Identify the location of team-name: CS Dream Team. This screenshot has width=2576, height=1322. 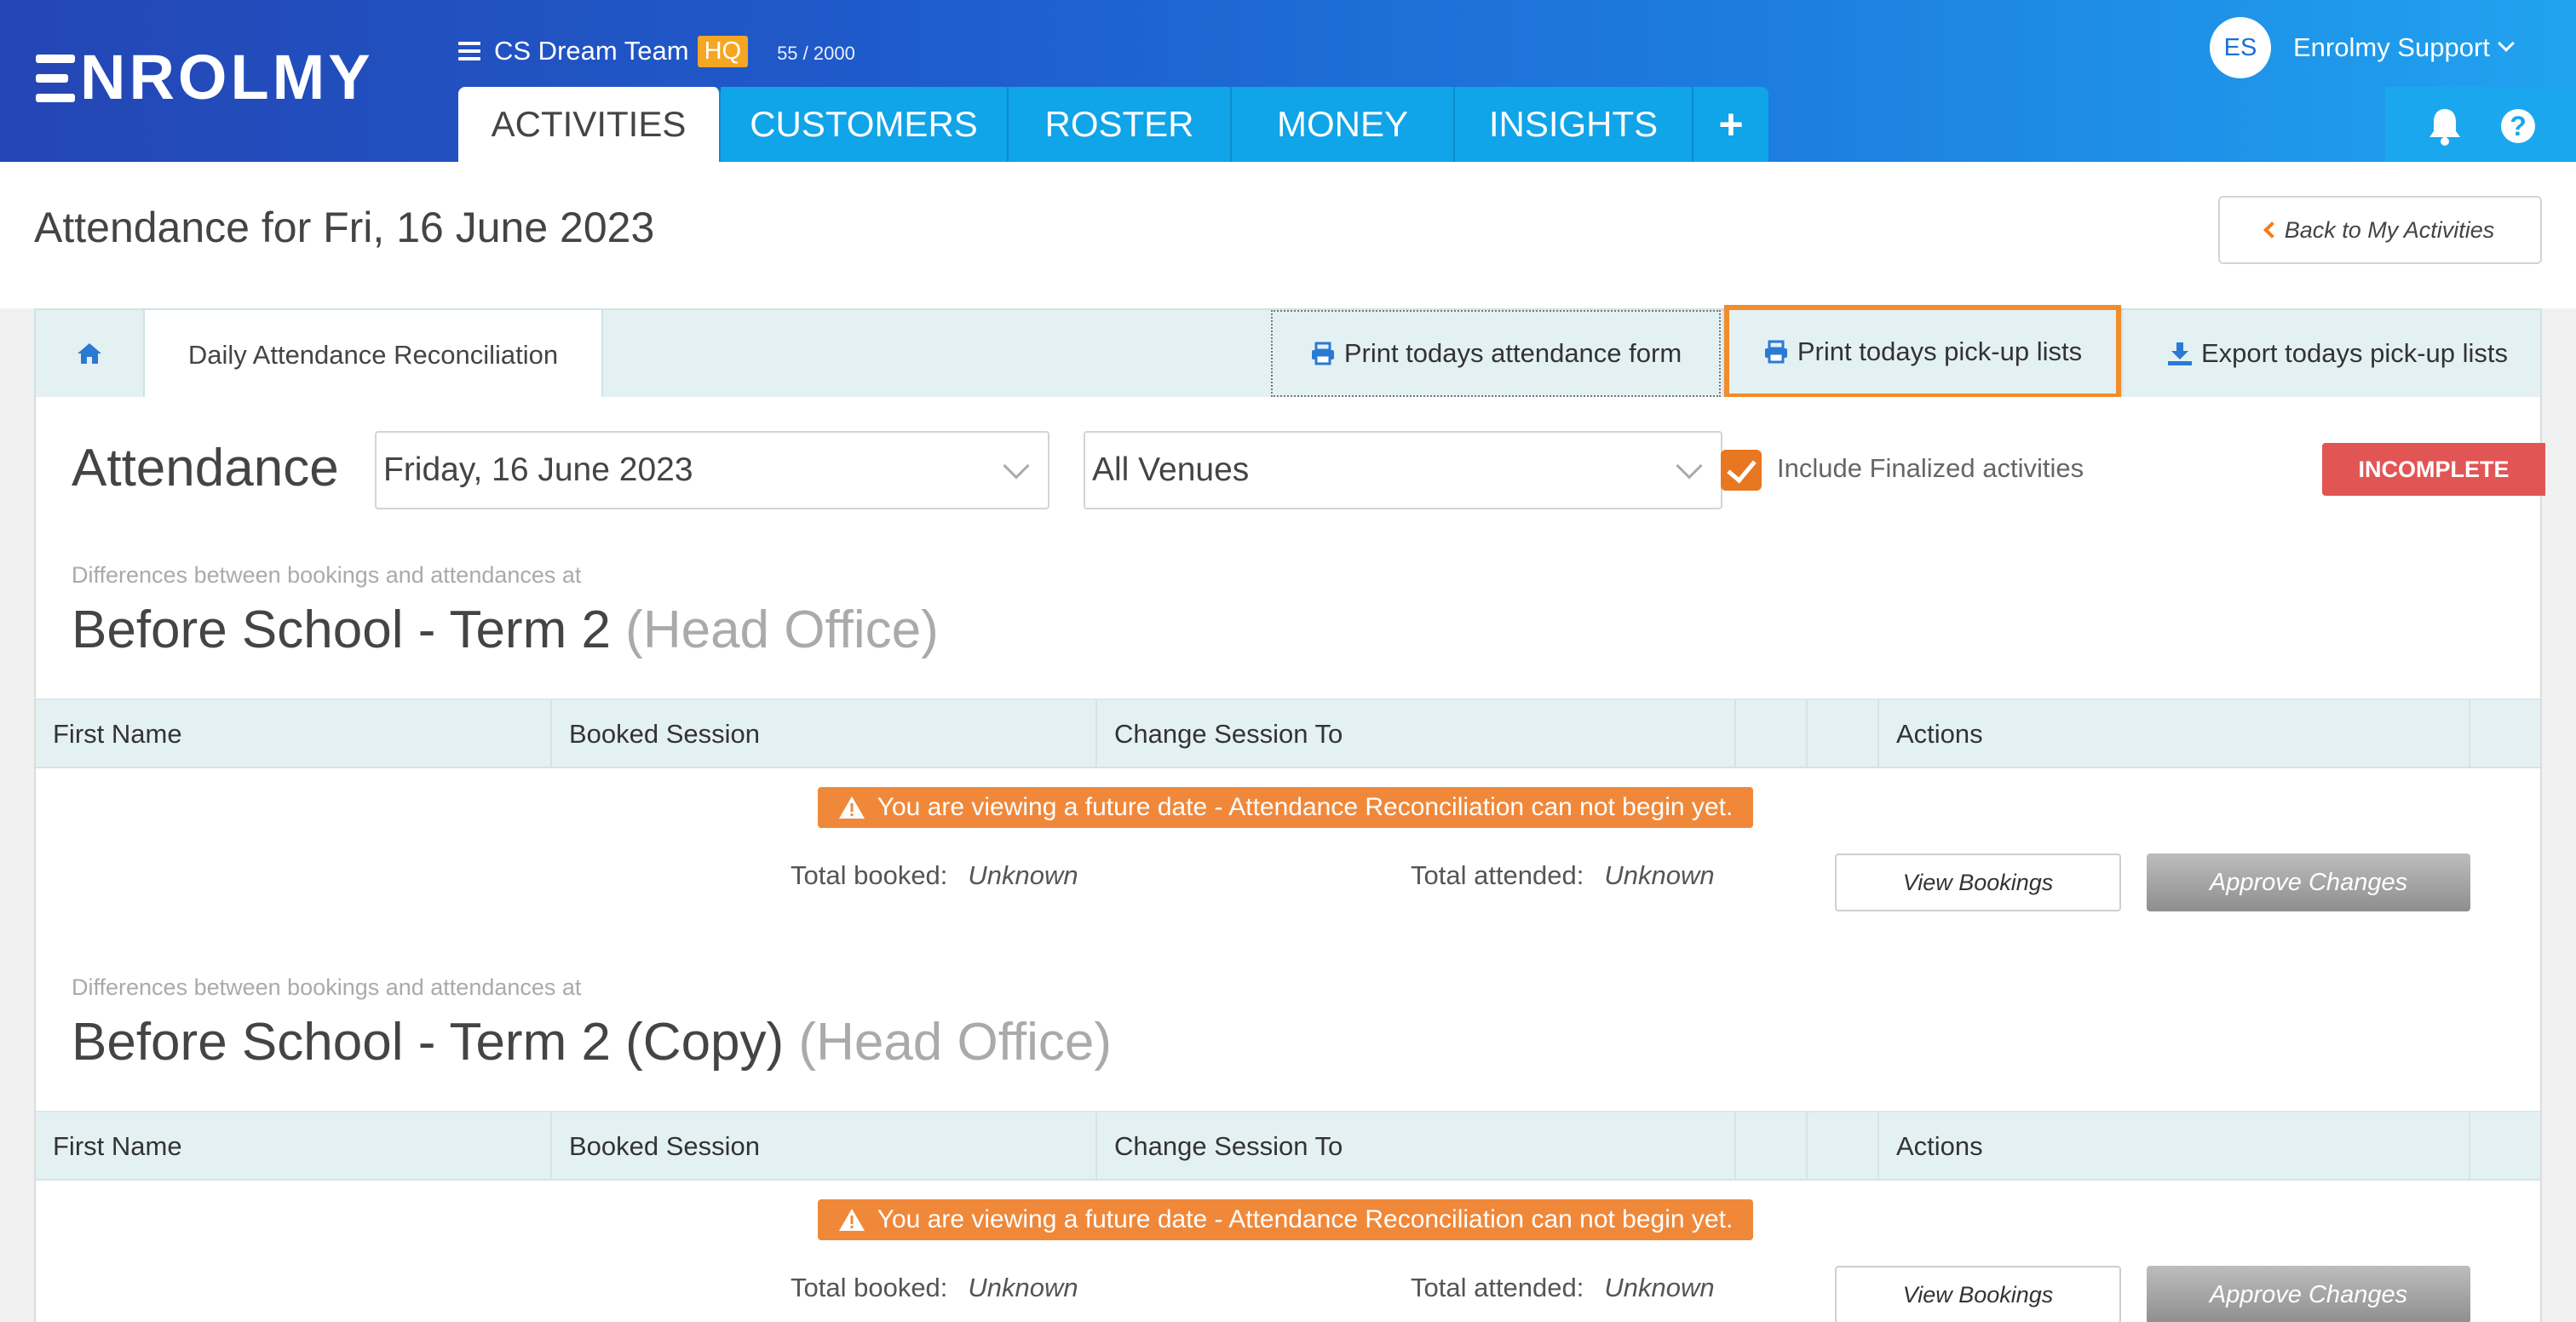
(592, 51).